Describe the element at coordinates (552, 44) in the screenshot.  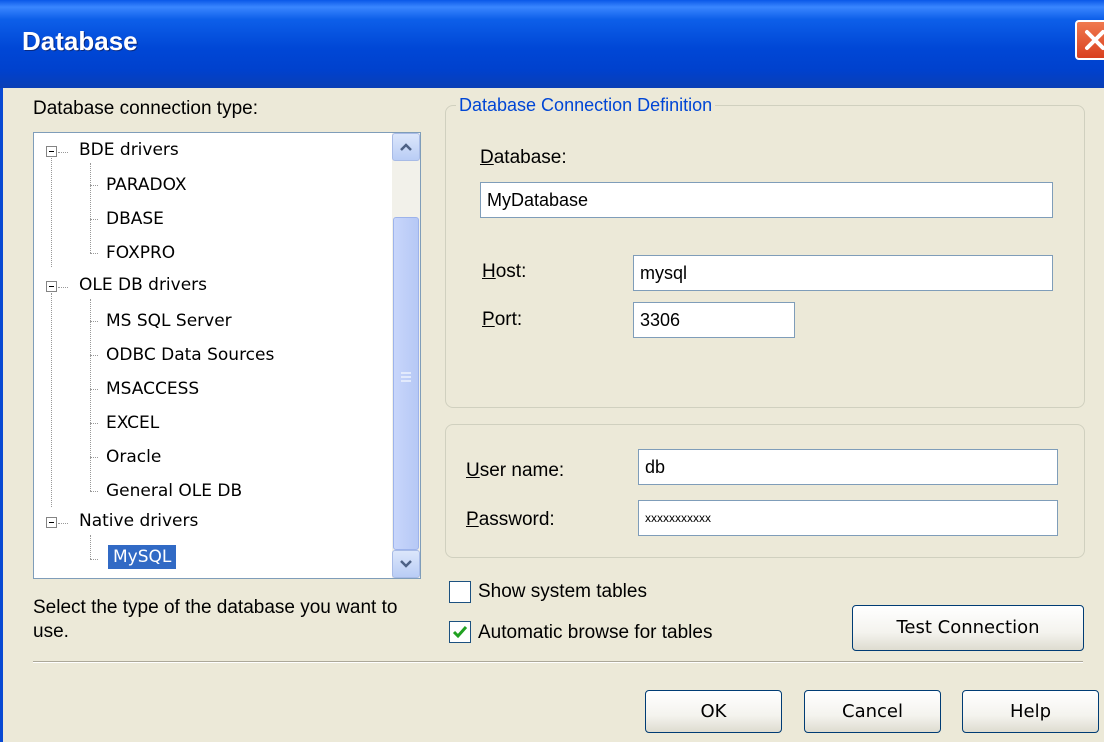
I see `title-bar: Database` at that location.